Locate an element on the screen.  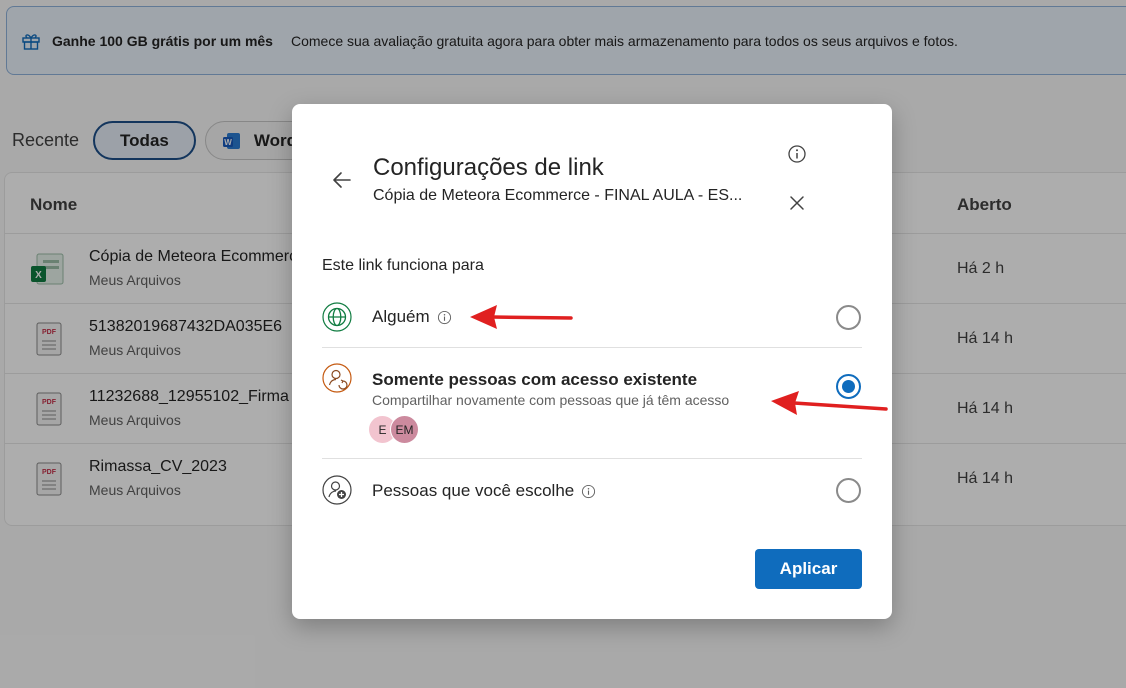
option-specific-radio is located at coordinates (848, 490).